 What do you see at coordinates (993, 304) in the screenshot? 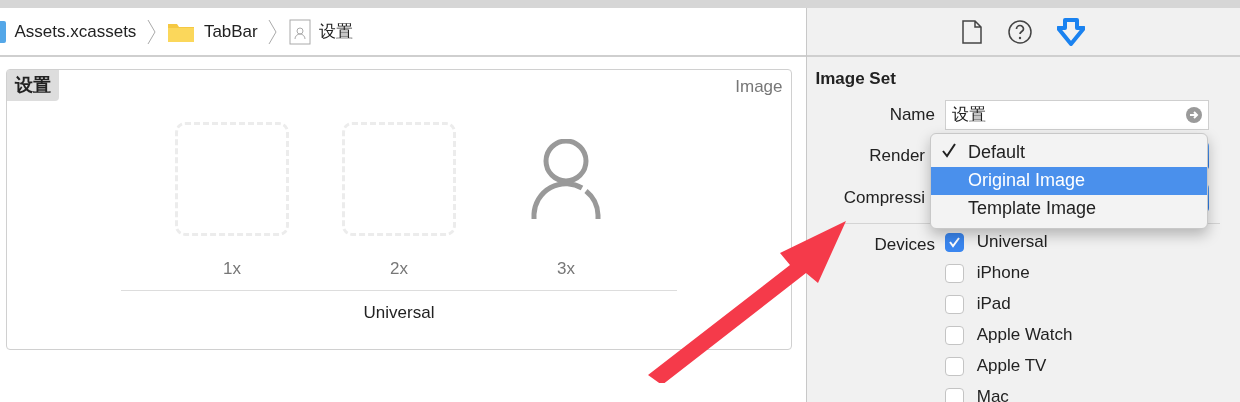
I see `checkbox-label: iPad` at bounding box center [993, 304].